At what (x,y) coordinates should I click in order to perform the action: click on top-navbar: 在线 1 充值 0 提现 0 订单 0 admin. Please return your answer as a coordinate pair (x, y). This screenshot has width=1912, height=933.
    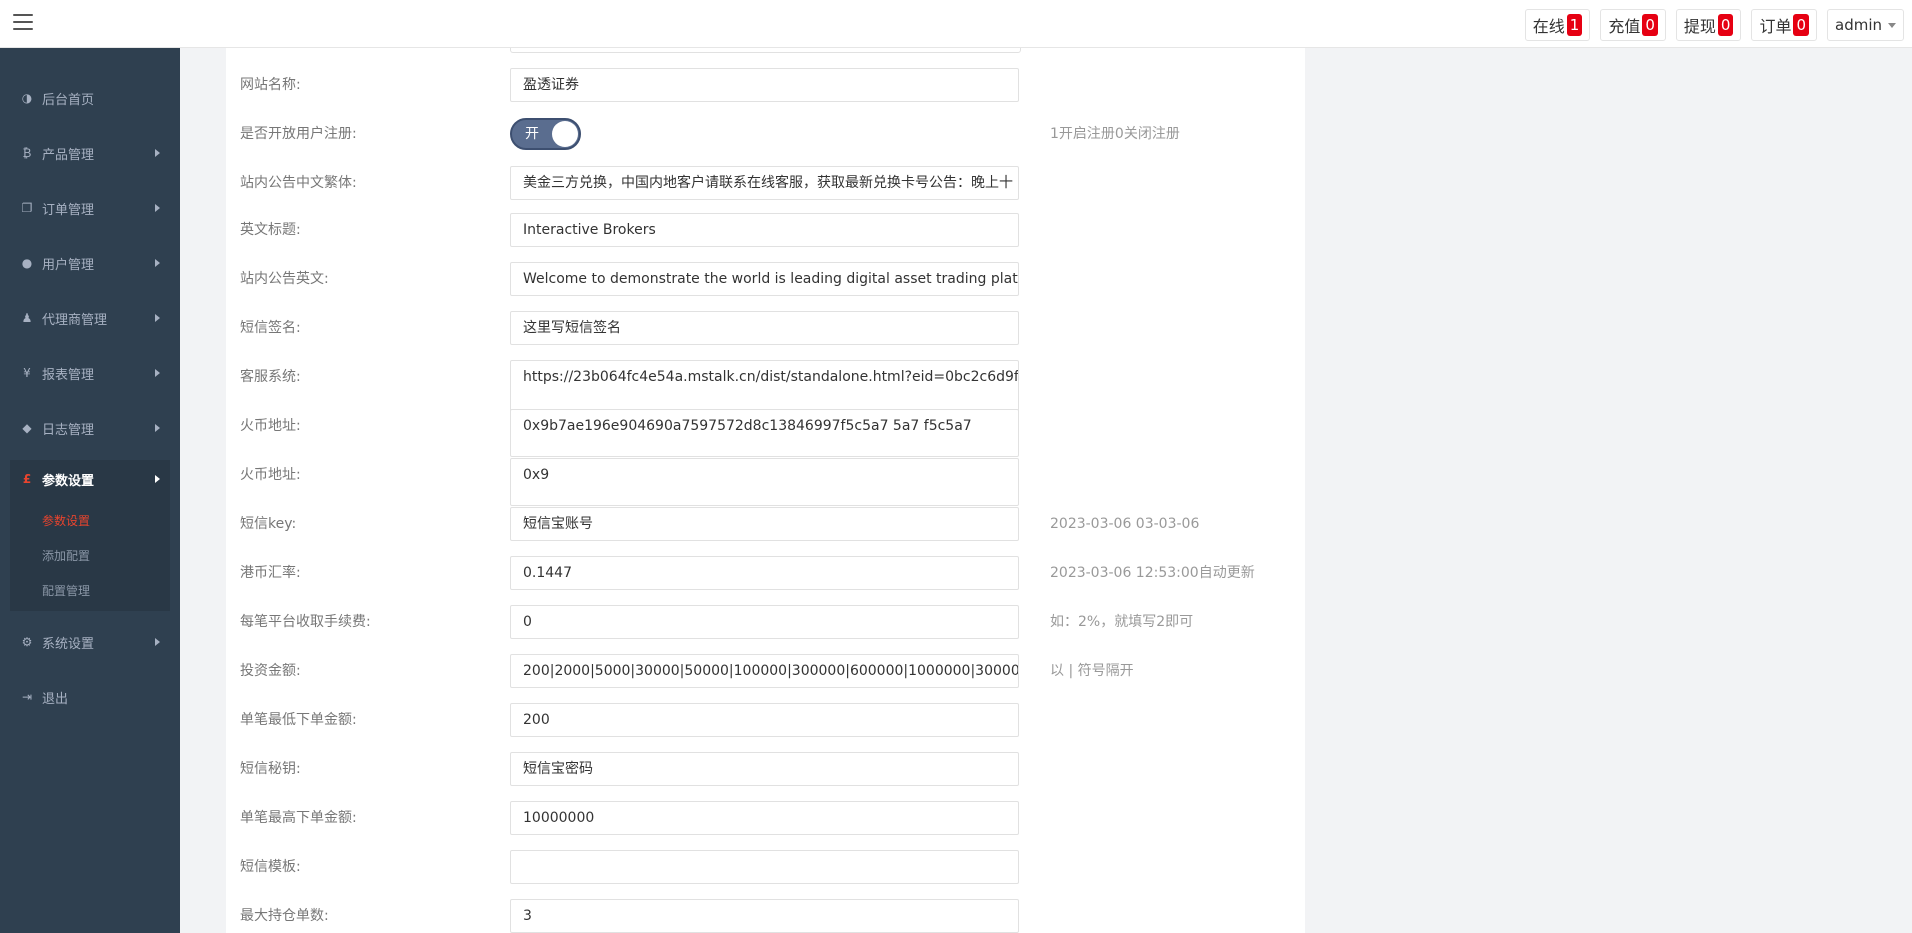
    Looking at the image, I should click on (956, 24).